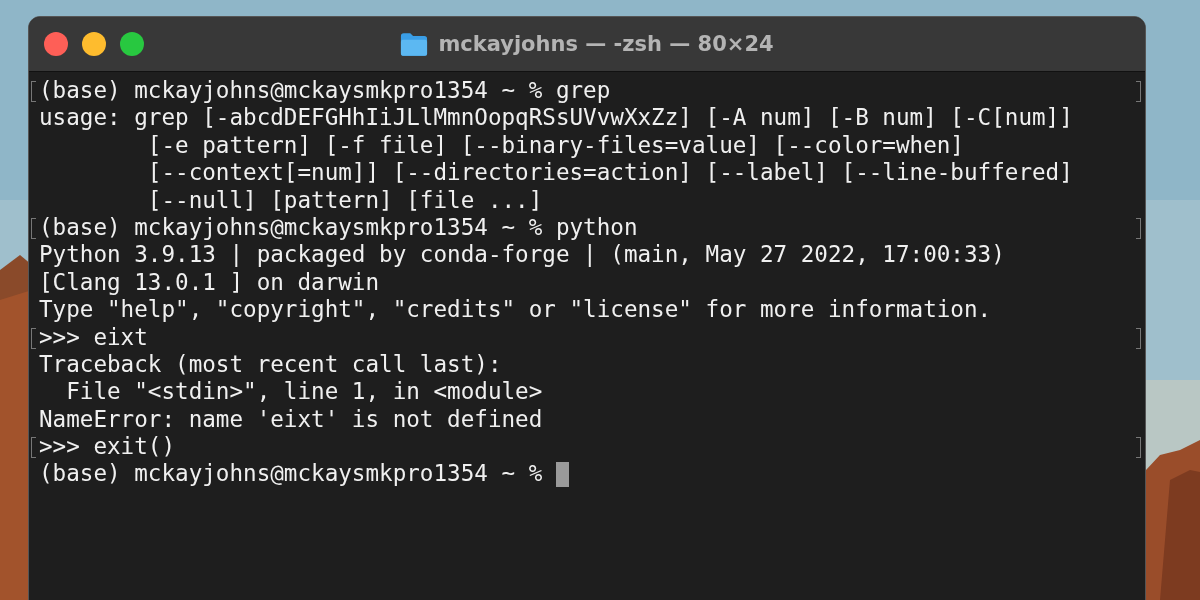  Describe the element at coordinates (515, 310) in the screenshot. I see `terminal-line: Type "help", "copyright", "credits" or "license" for more information.` at that location.